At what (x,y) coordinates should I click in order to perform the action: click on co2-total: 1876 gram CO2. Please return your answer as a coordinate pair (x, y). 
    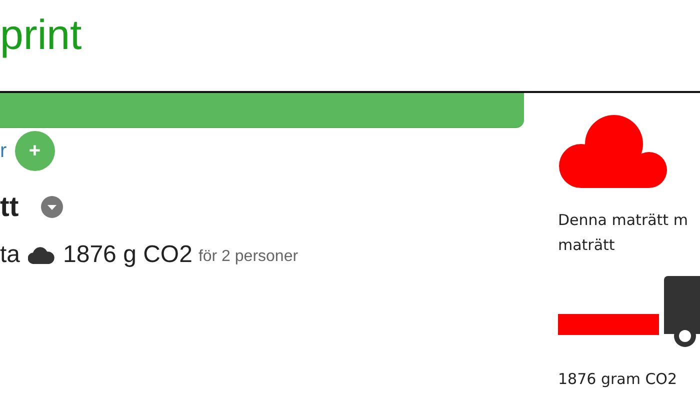
    Looking at the image, I should click on (618, 379).